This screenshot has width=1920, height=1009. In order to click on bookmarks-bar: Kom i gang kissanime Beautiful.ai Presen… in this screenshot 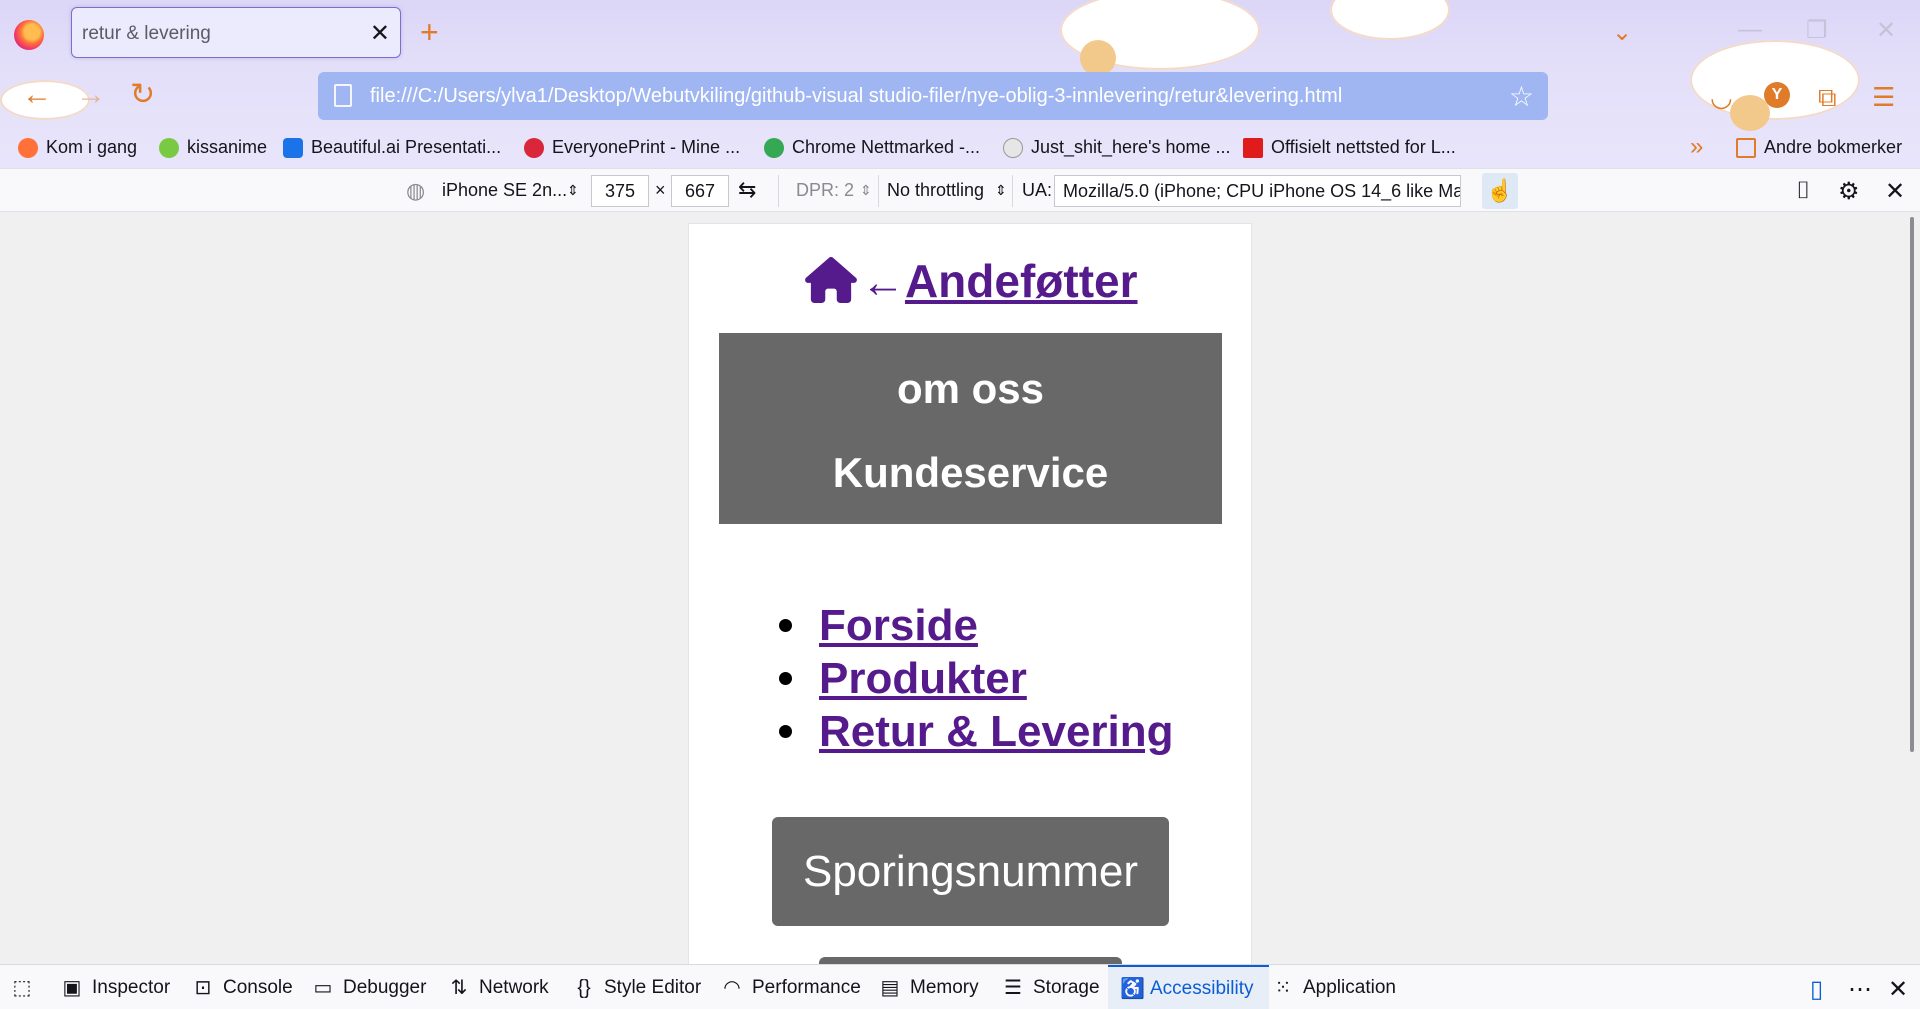, I will do `click(960, 148)`.